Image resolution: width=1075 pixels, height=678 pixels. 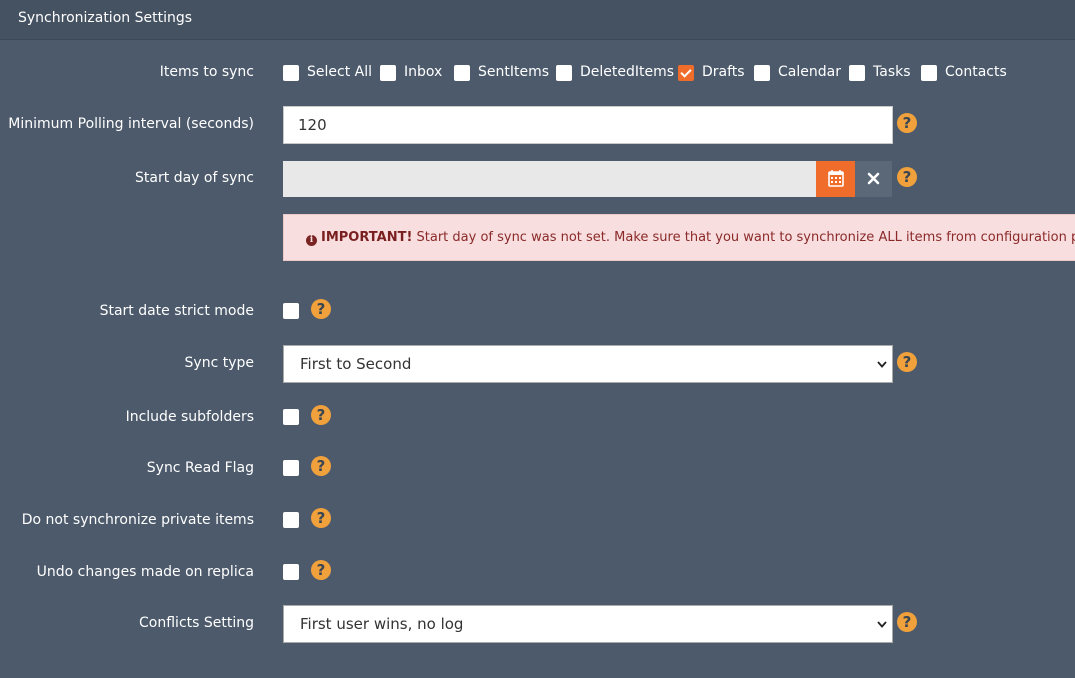 I want to click on deleteditems-label: DeletedItems, so click(x=627, y=72).